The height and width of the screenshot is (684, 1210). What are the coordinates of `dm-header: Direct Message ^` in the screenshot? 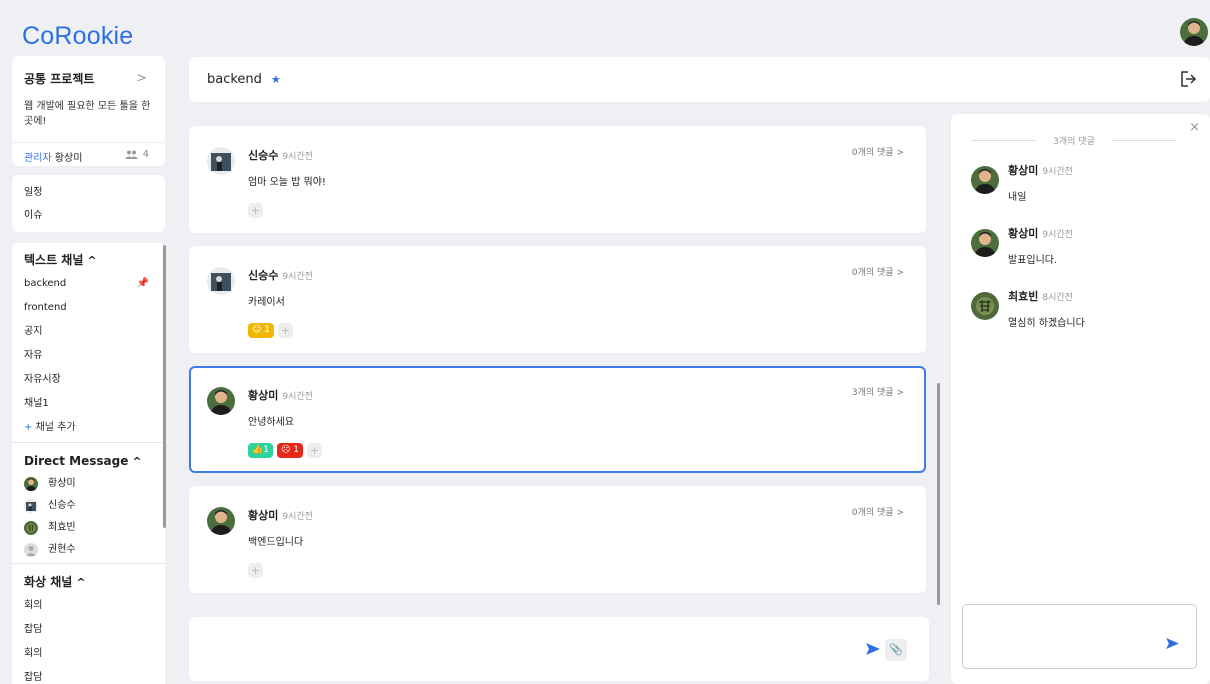 It's located at (88, 461).